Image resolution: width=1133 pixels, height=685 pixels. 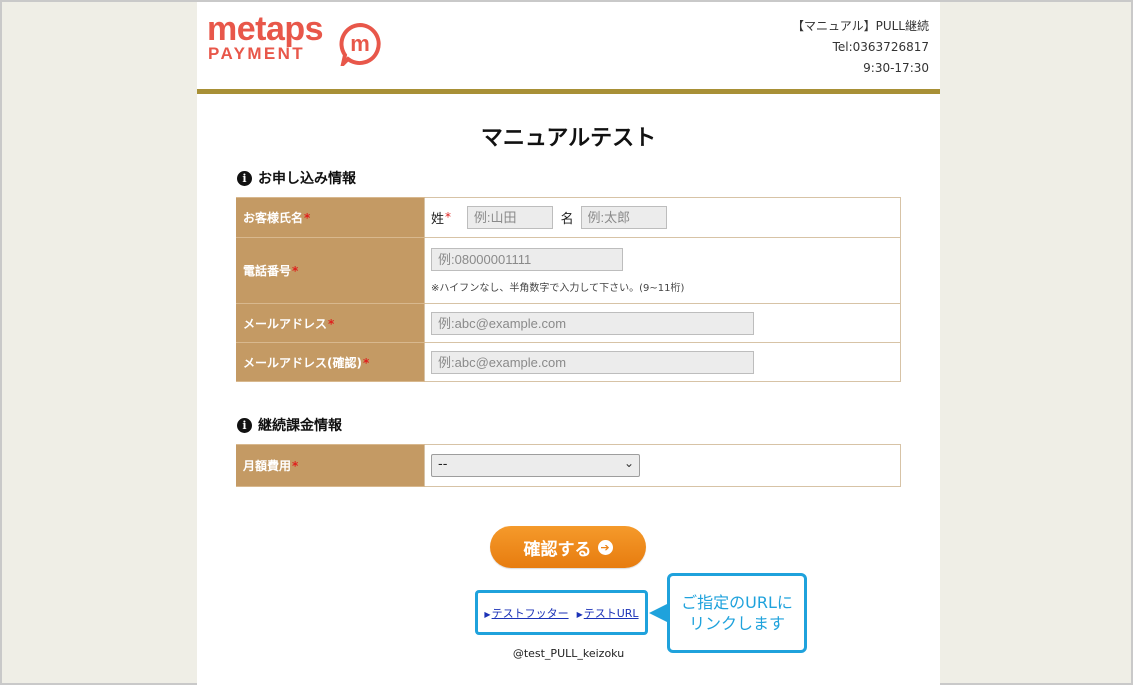 I want to click on email-confirm-row-header: メールアドレス(確認)*, so click(x=330, y=362).